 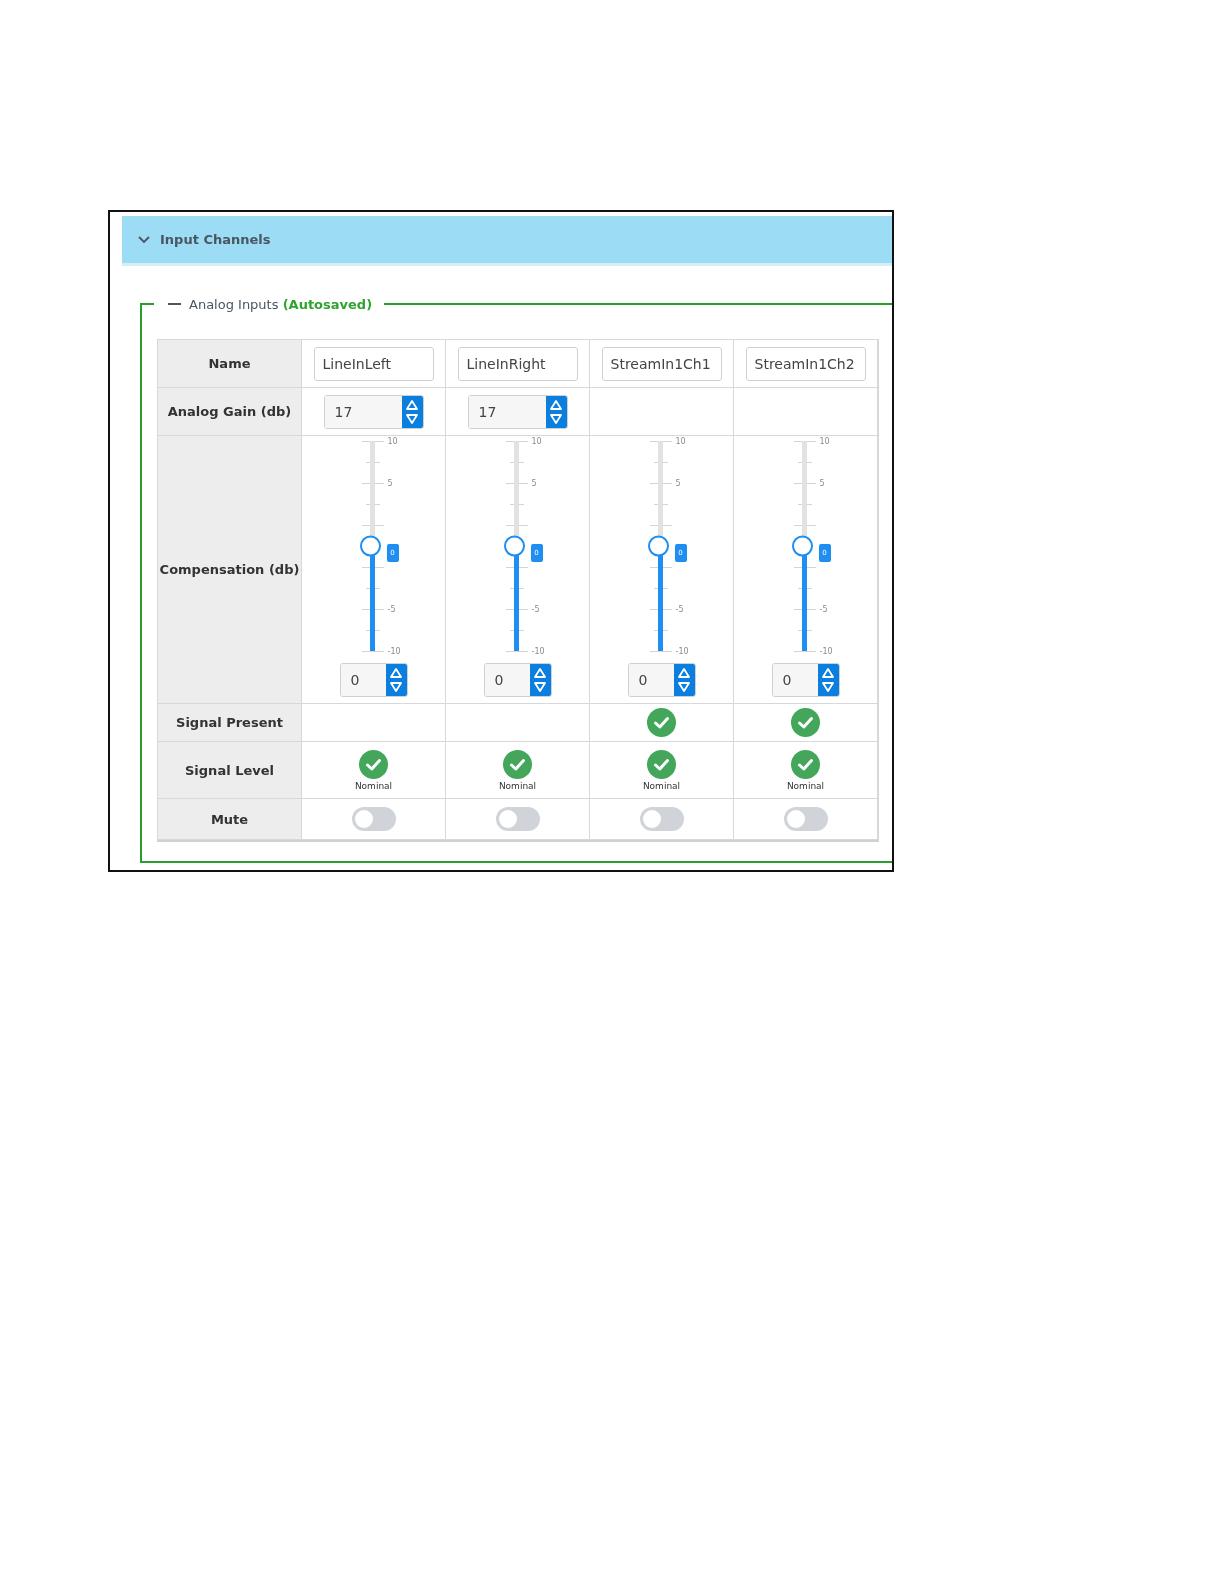 What do you see at coordinates (507, 241) in the screenshot?
I see `section-header: Input Channels` at bounding box center [507, 241].